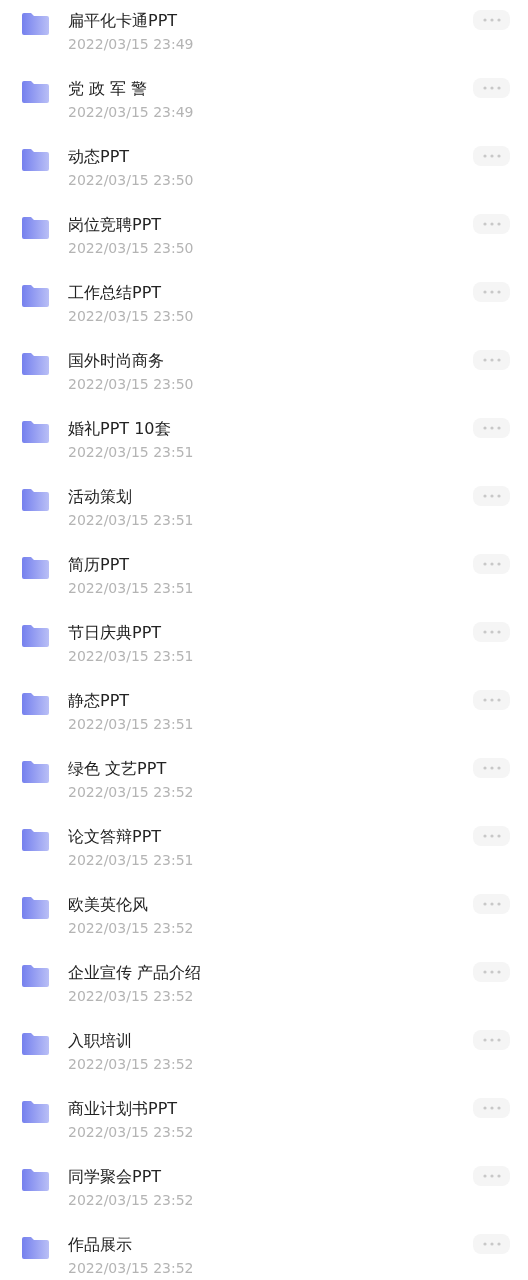  I want to click on folder-name: 扁平化卡通PPT, so click(123, 21).